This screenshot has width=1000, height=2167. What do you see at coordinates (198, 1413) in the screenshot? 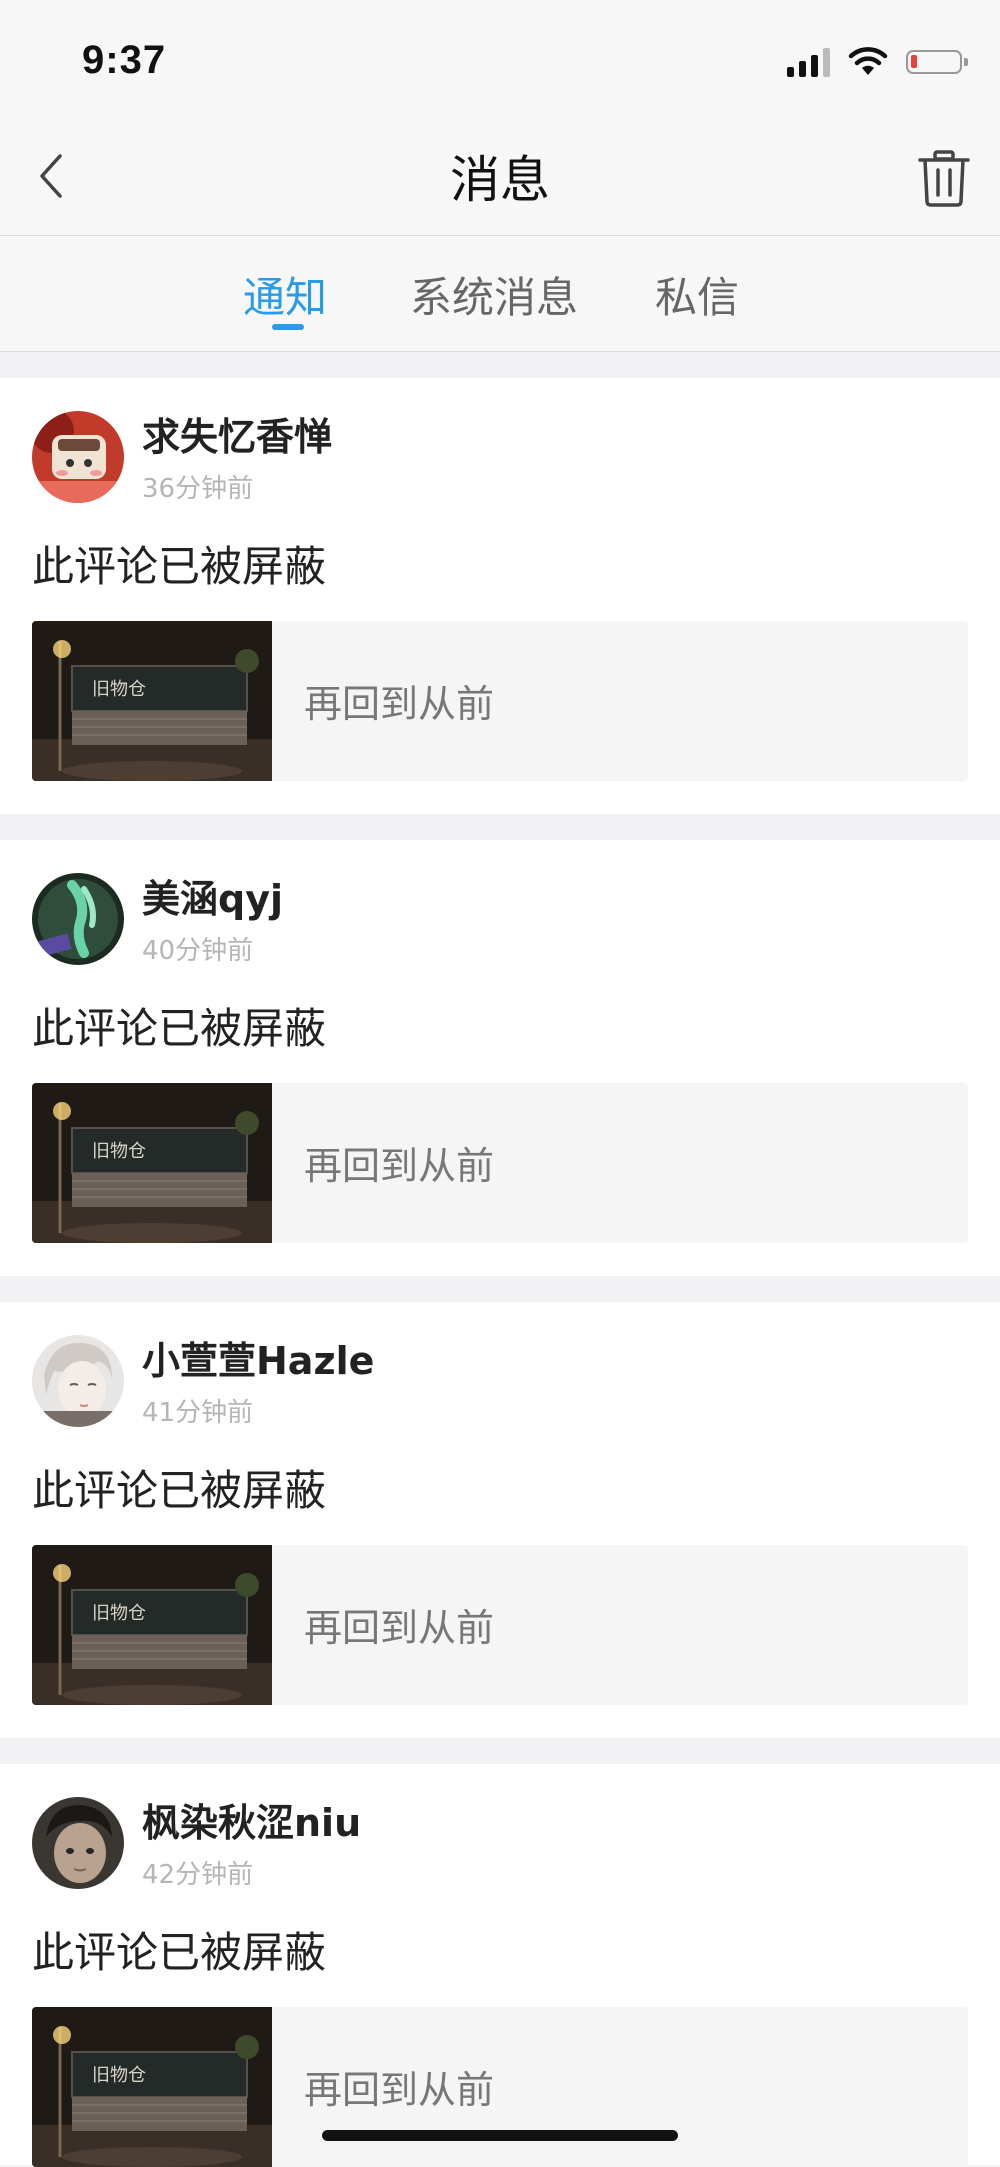
I see `timestamp: 41分钟前` at bounding box center [198, 1413].